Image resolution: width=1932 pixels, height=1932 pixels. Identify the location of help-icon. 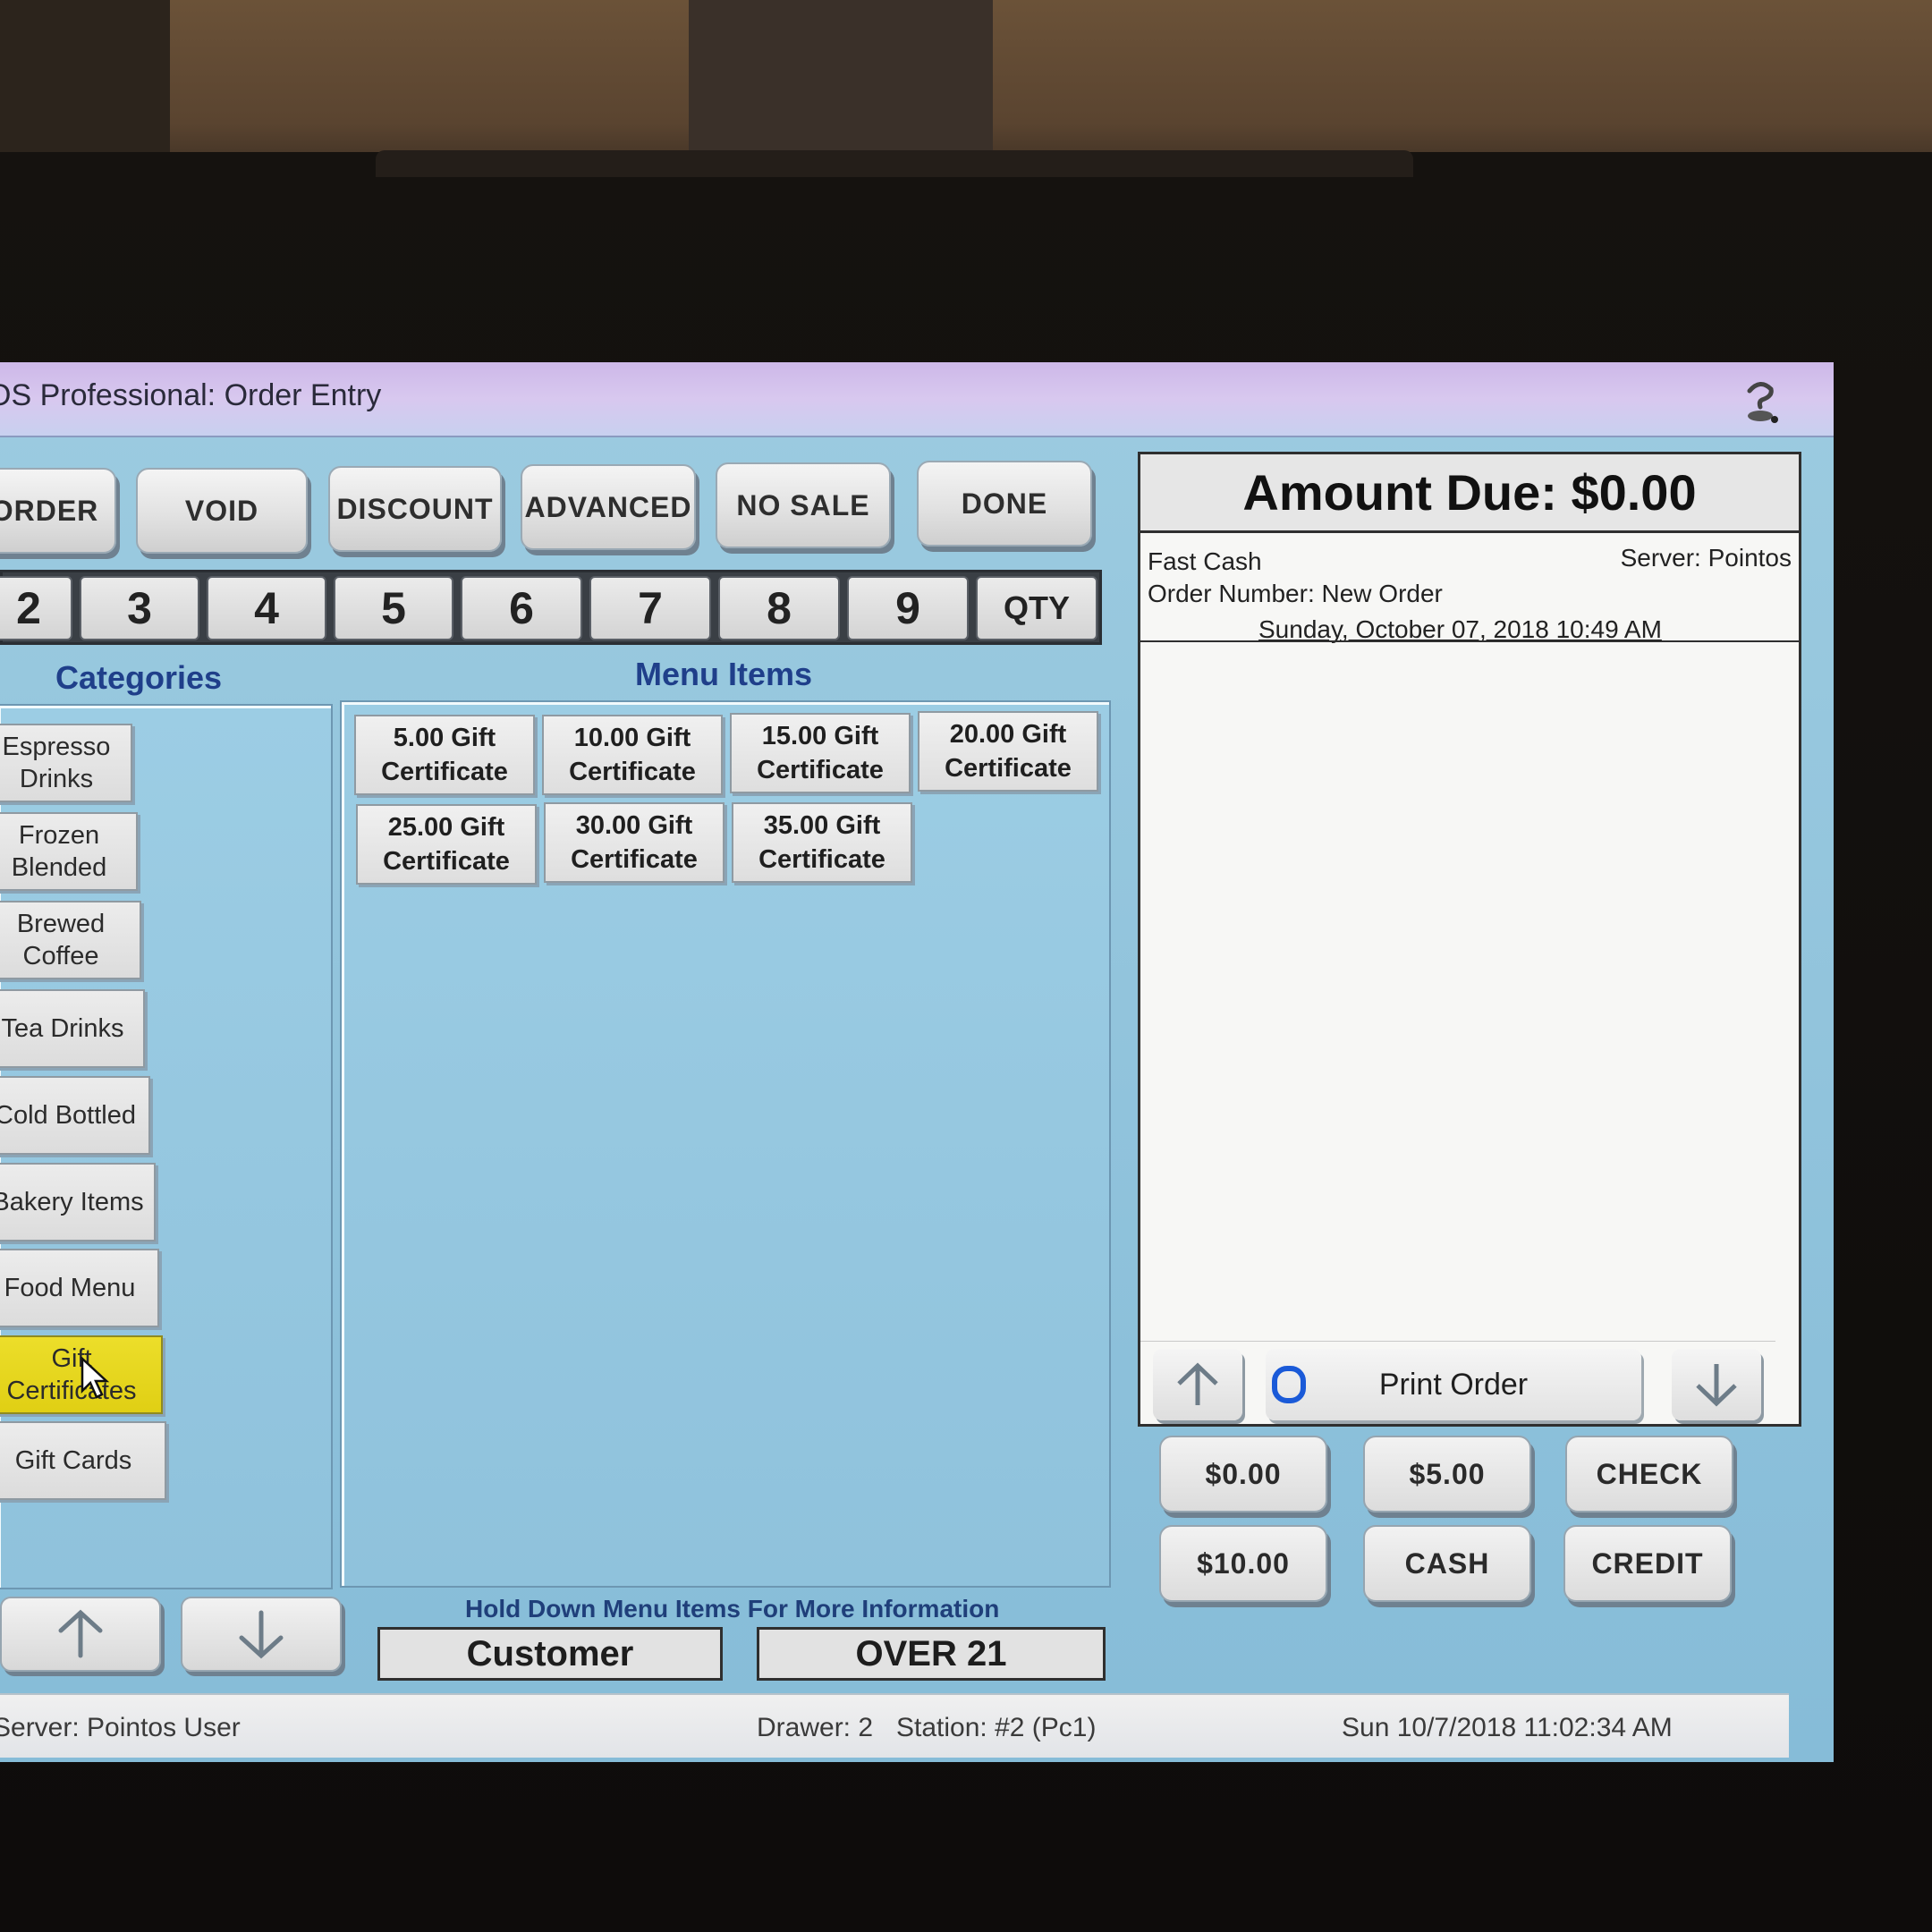
(1760, 401).